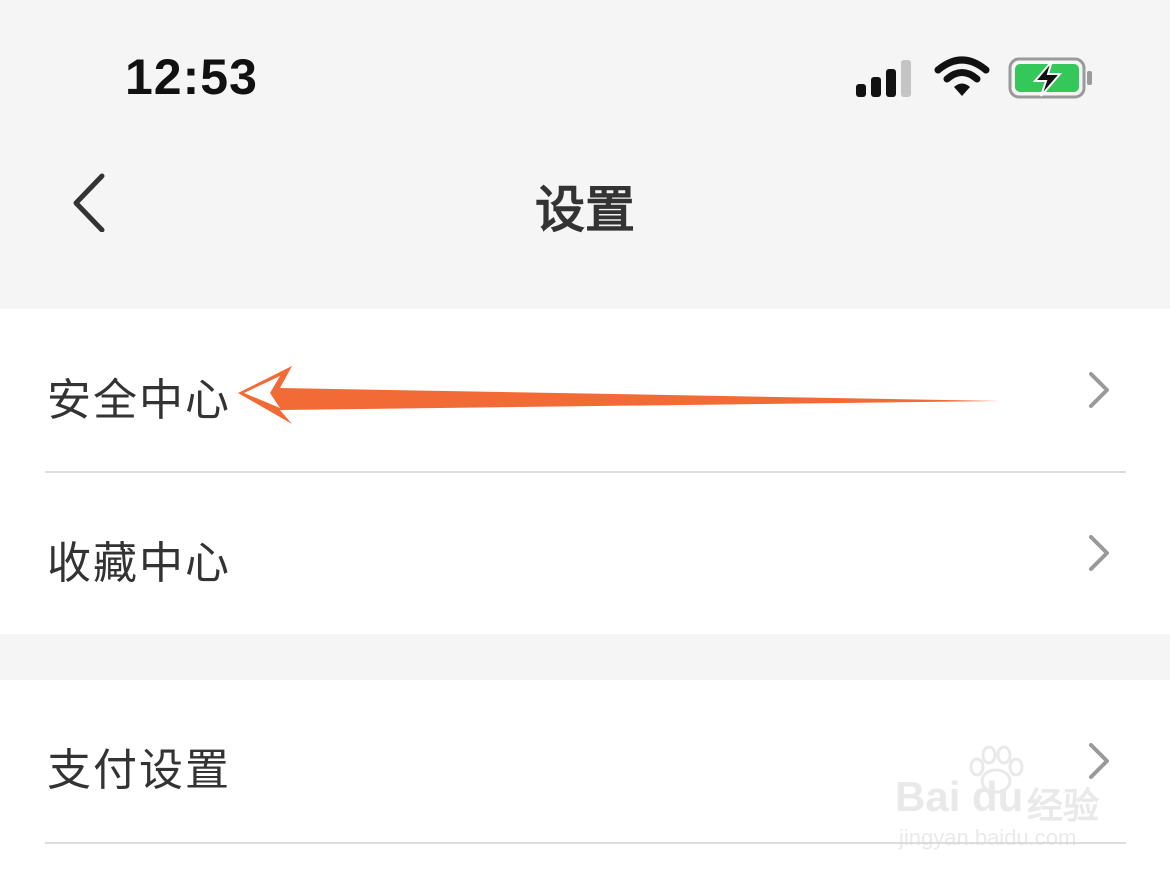 The height and width of the screenshot is (877, 1170). Describe the element at coordinates (139, 400) in the screenshot. I see `settings-item-label: 安全中心` at that location.